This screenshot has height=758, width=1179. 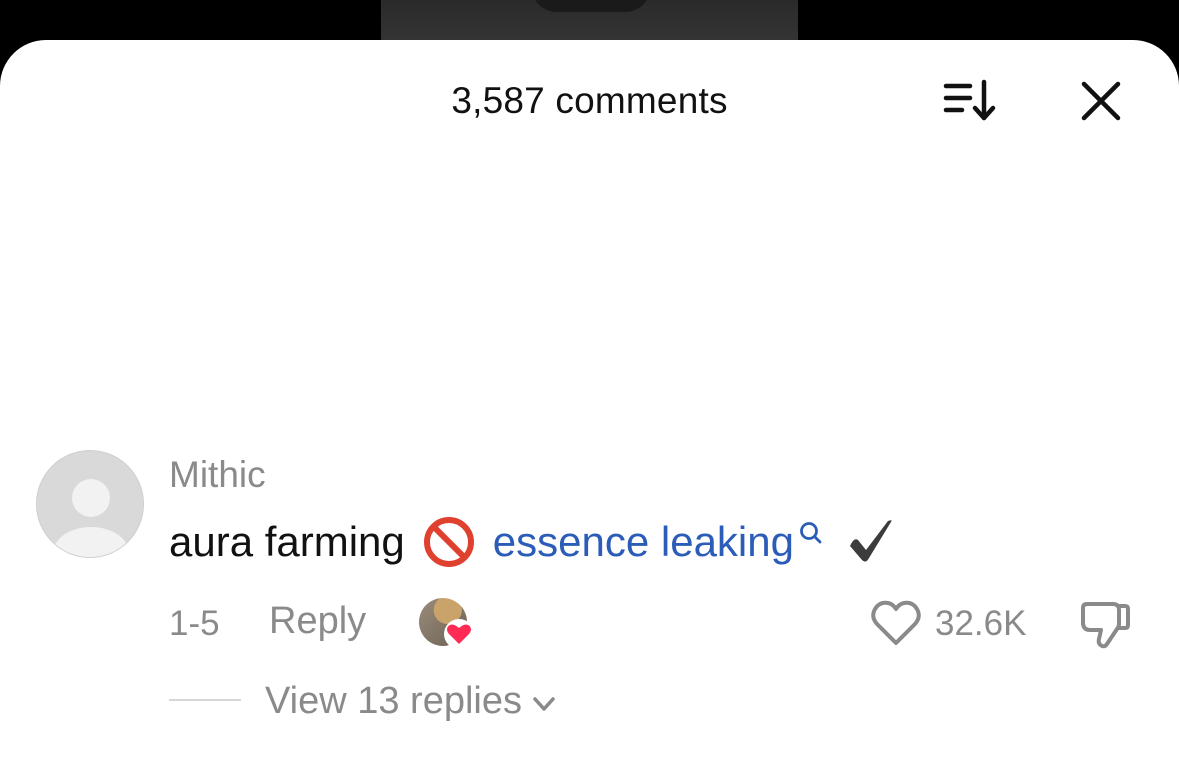 What do you see at coordinates (643, 542) in the screenshot?
I see `search-link-text: essence leaking` at bounding box center [643, 542].